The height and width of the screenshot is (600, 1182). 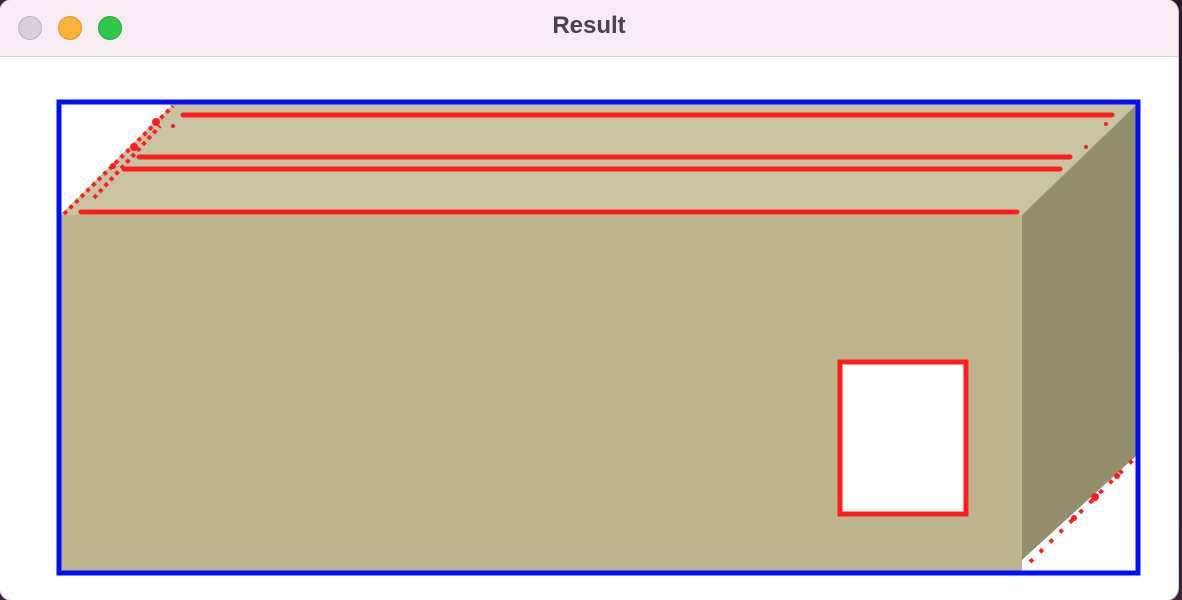 I want to click on window-title: Result, so click(x=589, y=25).